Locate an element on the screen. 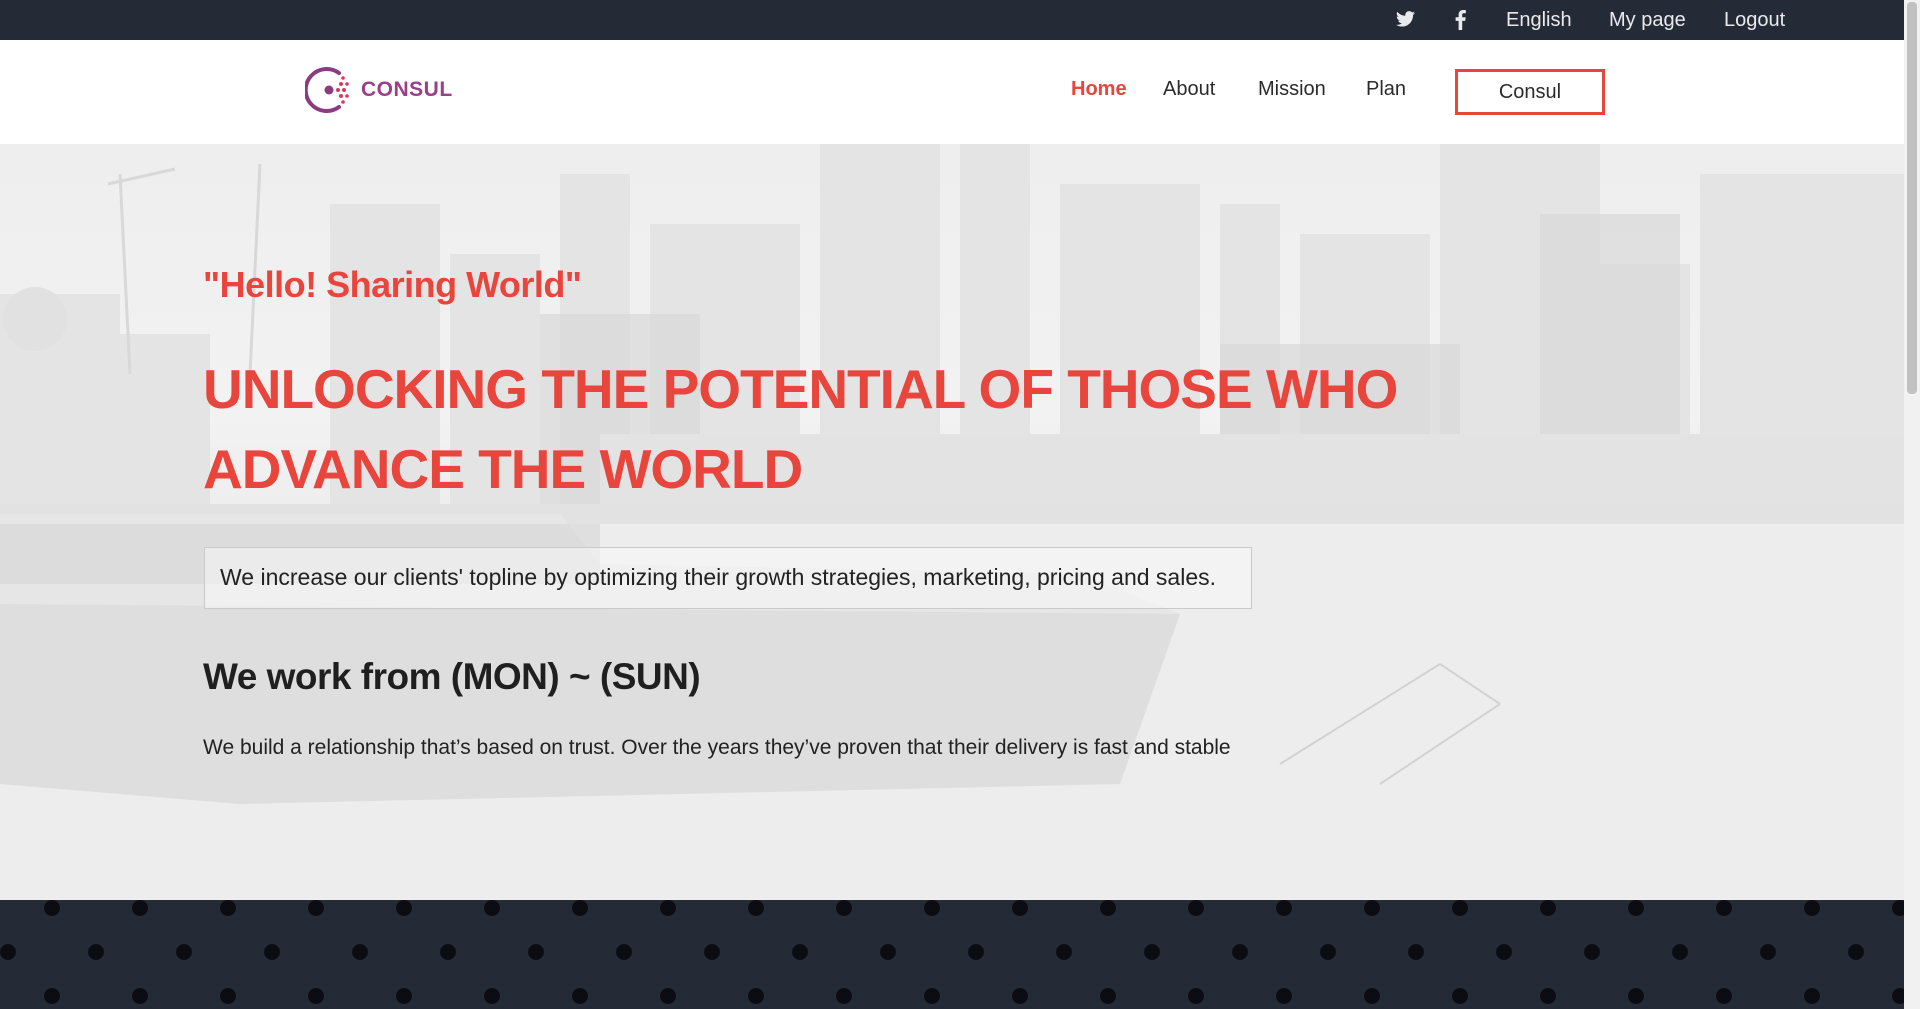  hero-quote: "Hello! Sharing World" is located at coordinates (392, 284).